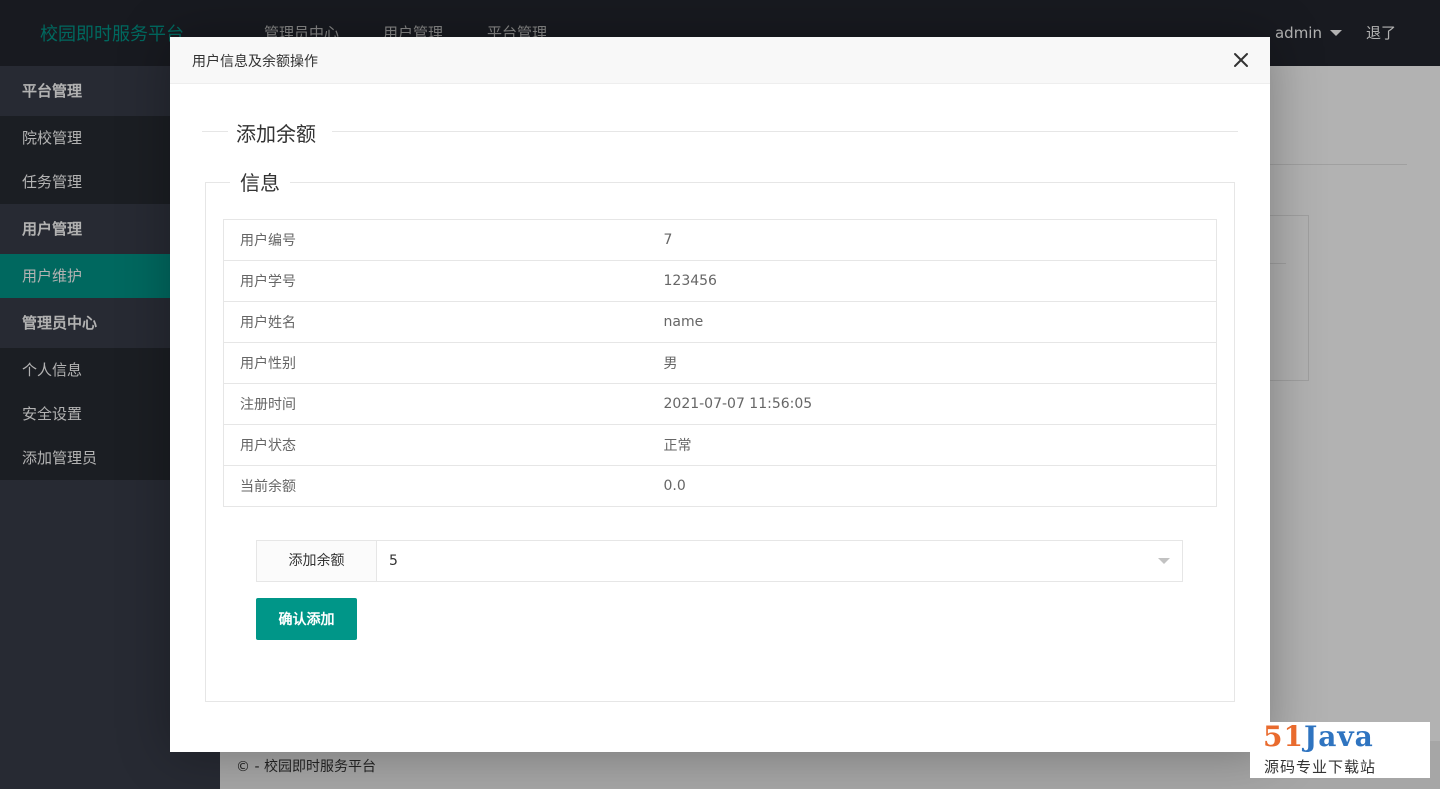  What do you see at coordinates (779, 561) in the screenshot?
I see `amount-select: 5` at bounding box center [779, 561].